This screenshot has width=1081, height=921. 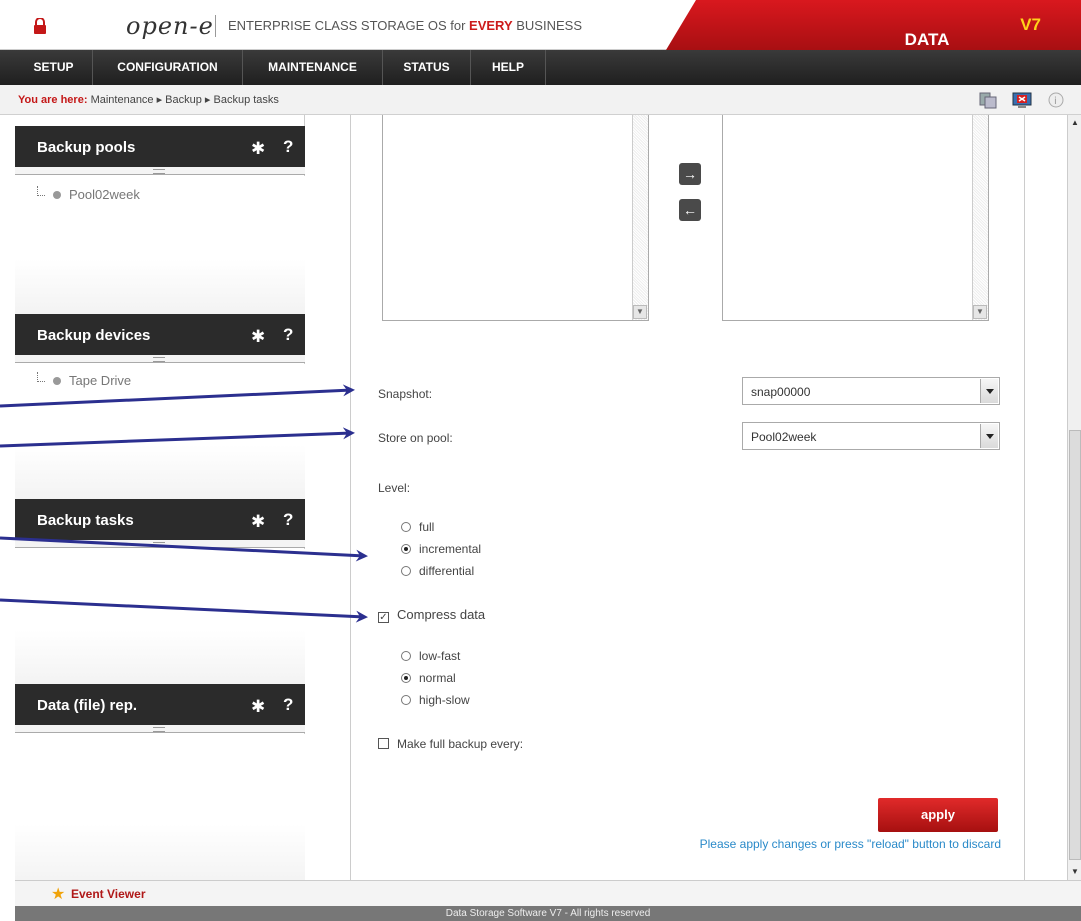 What do you see at coordinates (1075, 645) in the screenshot?
I see `scroll-thumb` at bounding box center [1075, 645].